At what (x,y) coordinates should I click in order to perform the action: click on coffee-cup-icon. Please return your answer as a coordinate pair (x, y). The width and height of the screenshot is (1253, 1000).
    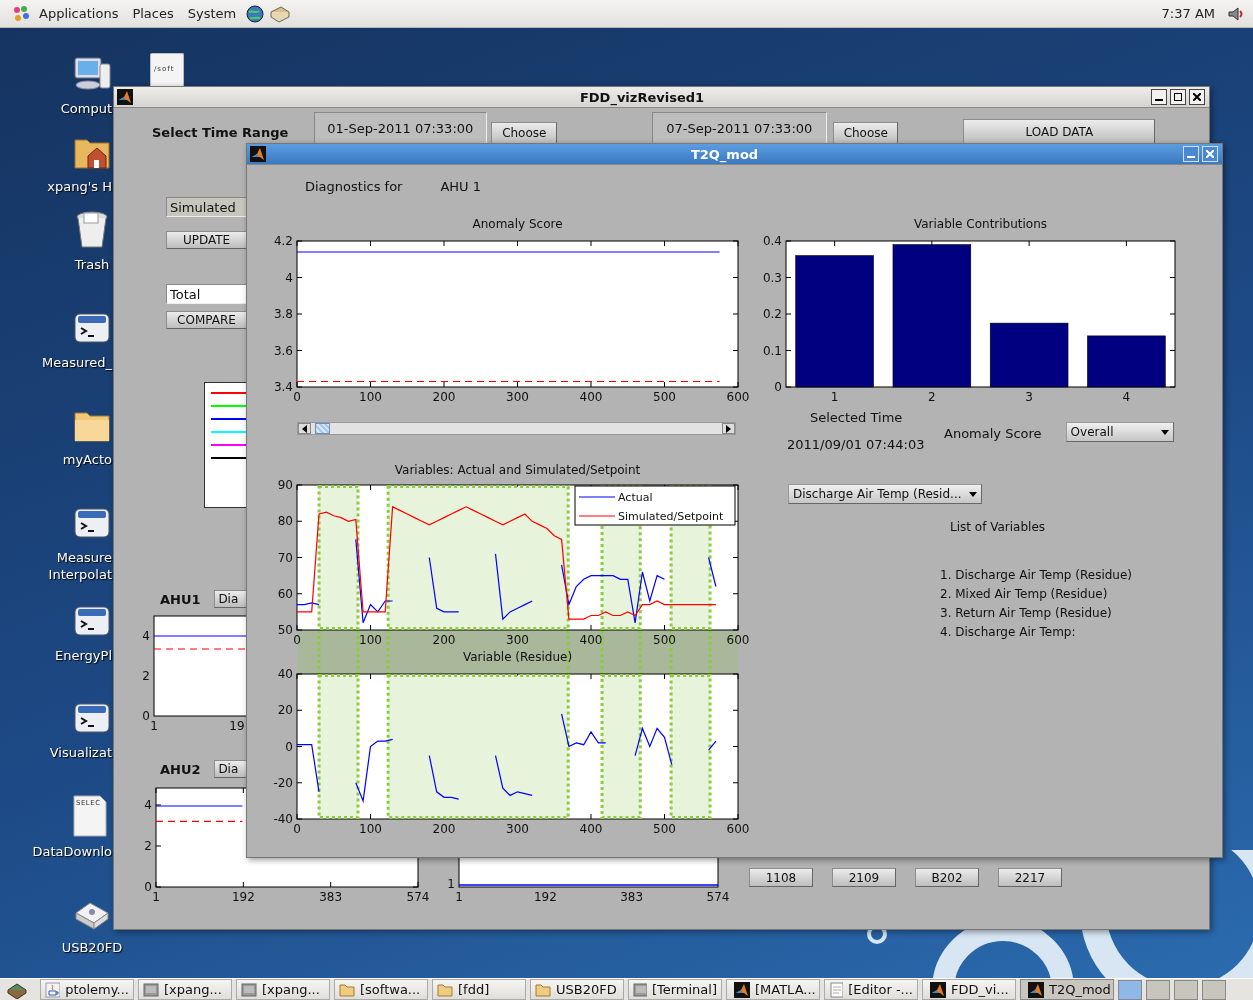
    Looking at the image, I should click on (53, 989).